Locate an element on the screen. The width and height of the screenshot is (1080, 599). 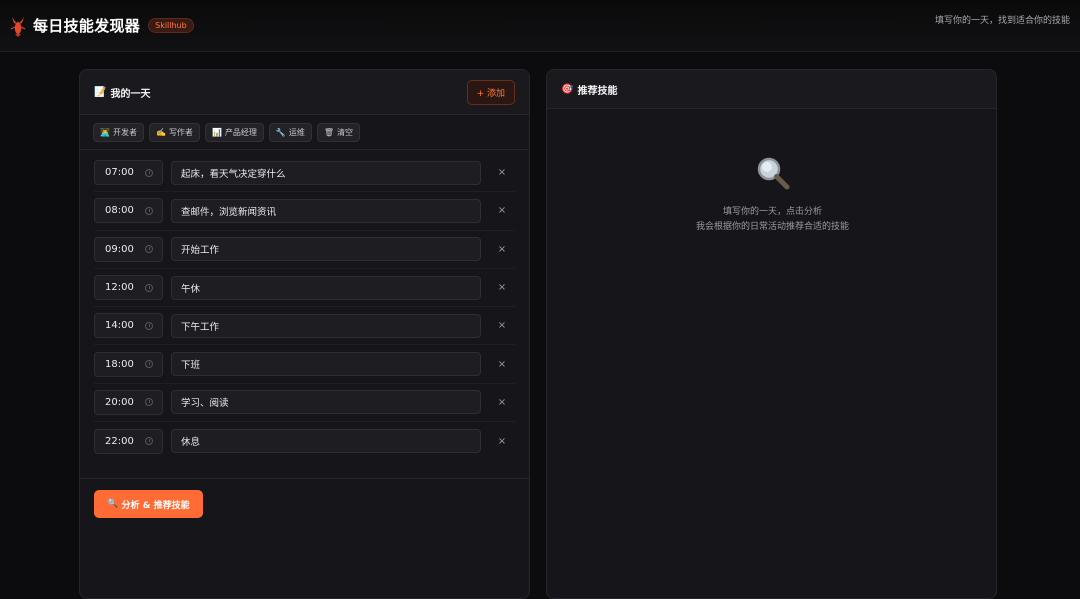
time-value: 18:00 is located at coordinates (119, 364).